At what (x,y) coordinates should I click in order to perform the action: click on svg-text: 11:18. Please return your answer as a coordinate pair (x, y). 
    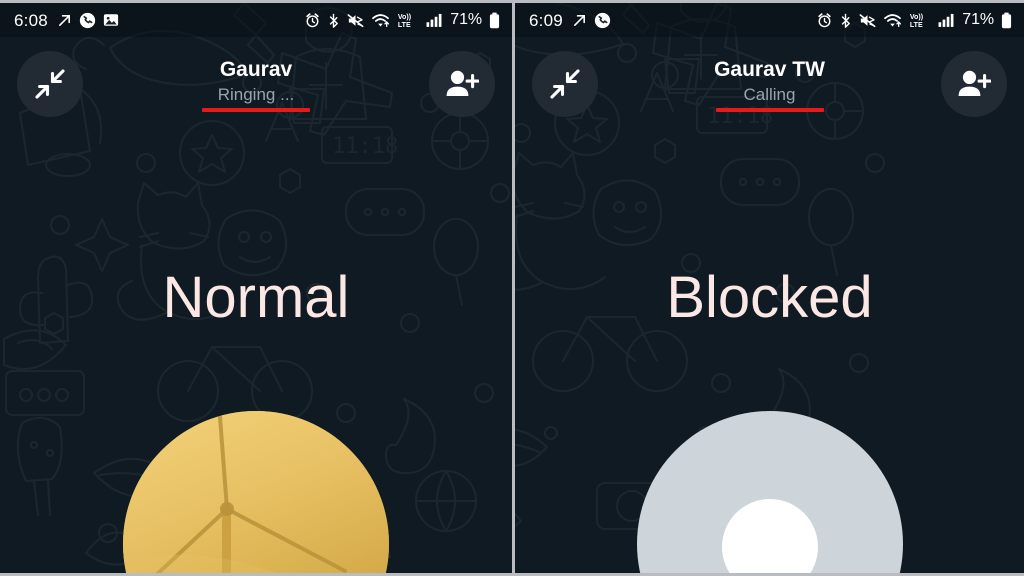
    Looking at the image, I should click on (365, 146).